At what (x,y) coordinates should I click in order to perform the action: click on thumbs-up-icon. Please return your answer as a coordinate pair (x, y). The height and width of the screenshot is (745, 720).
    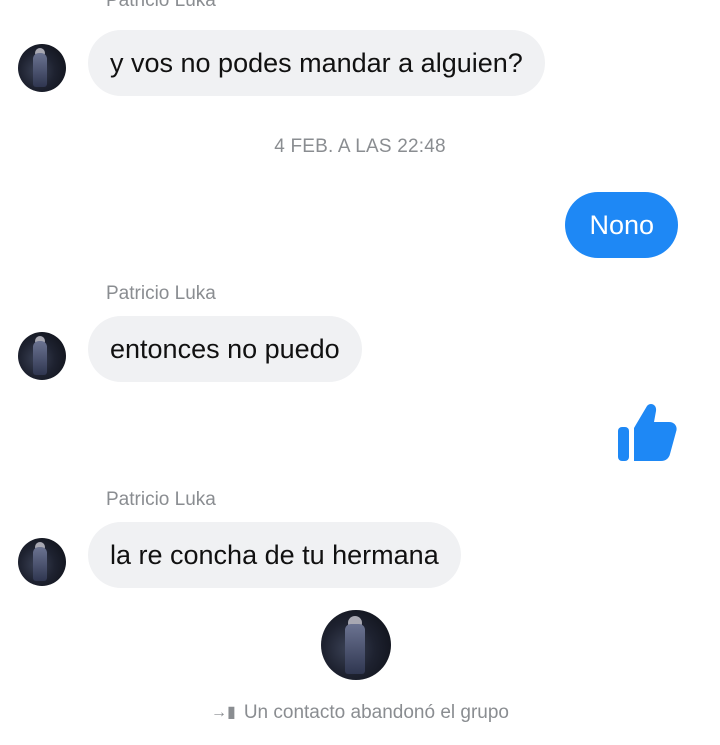
    Looking at the image, I should click on (646, 432).